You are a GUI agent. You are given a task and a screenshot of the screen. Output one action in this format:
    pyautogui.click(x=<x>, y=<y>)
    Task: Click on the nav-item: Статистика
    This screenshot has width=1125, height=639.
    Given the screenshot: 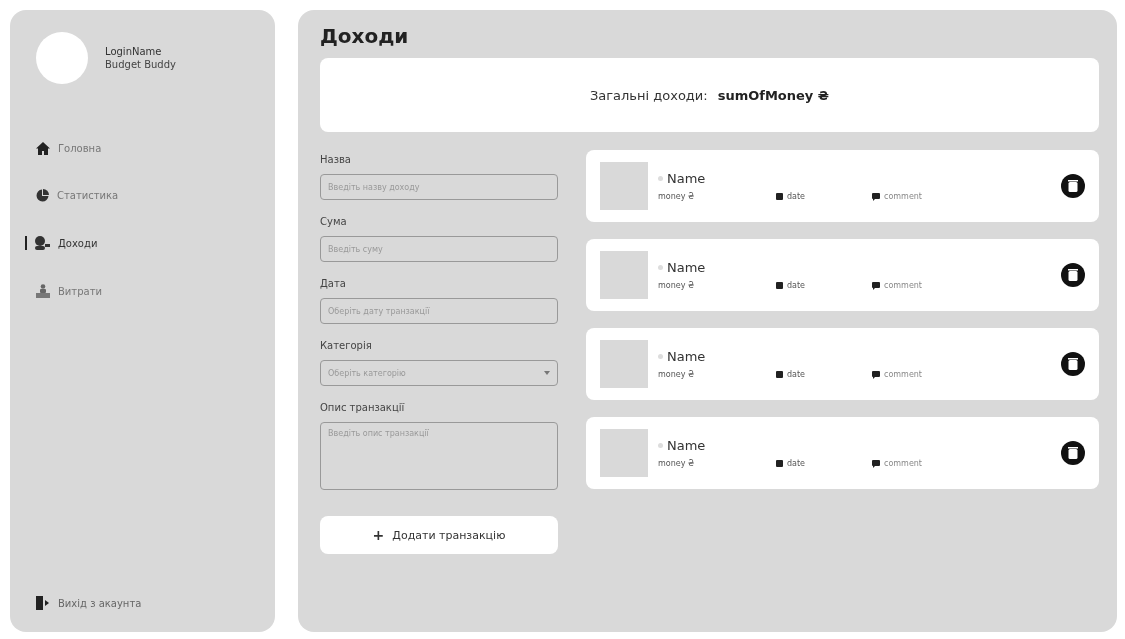 What is the action you would take?
    pyautogui.click(x=77, y=195)
    